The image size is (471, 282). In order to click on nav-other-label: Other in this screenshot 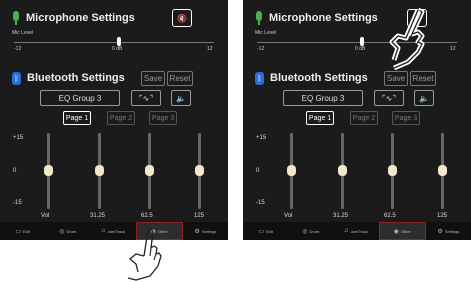, I will do `click(405, 231)`.